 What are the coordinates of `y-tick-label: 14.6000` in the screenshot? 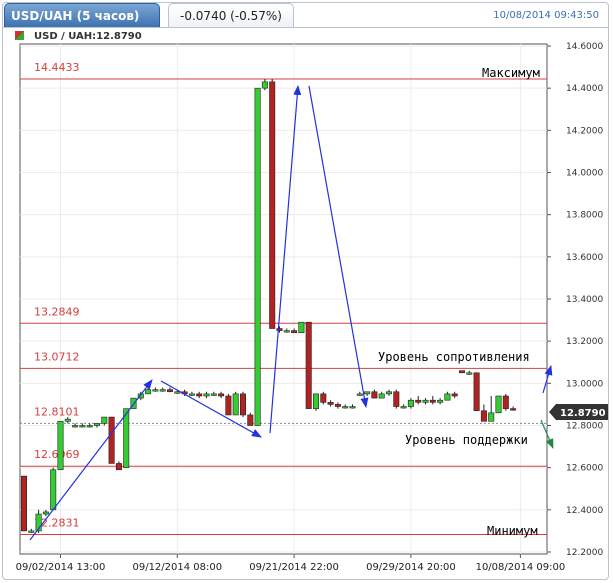 It's located at (584, 47).